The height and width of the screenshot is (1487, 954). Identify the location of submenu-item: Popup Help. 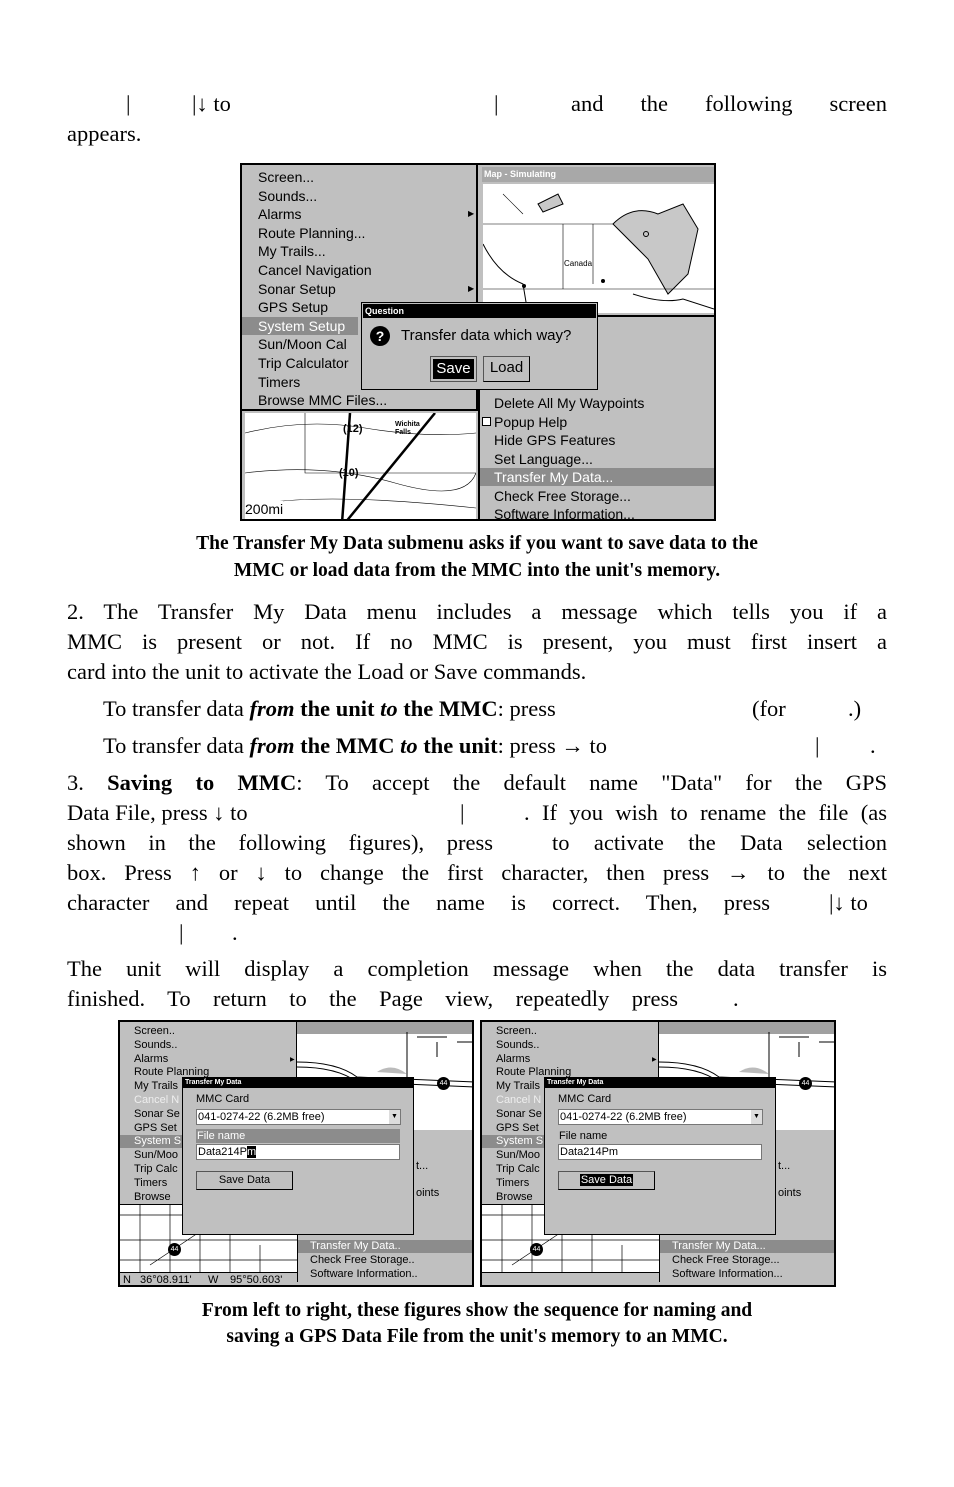
(530, 422).